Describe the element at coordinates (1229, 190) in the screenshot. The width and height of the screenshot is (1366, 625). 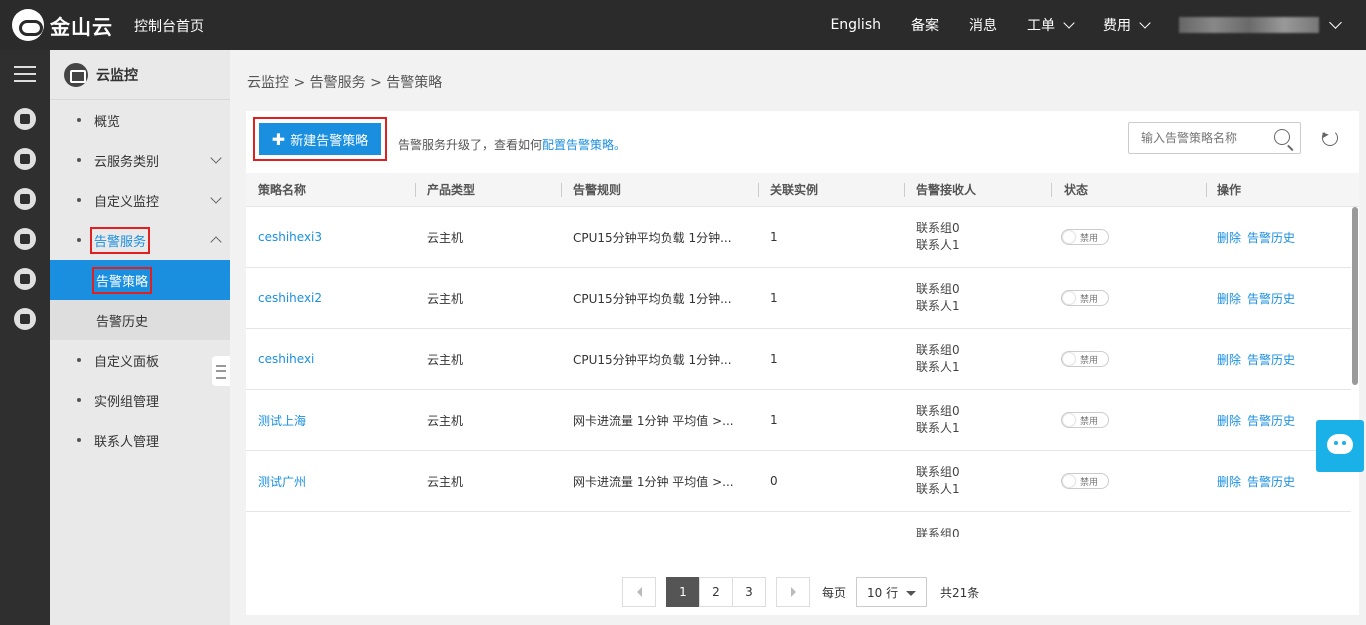
I see `col-actions: 操作` at that location.